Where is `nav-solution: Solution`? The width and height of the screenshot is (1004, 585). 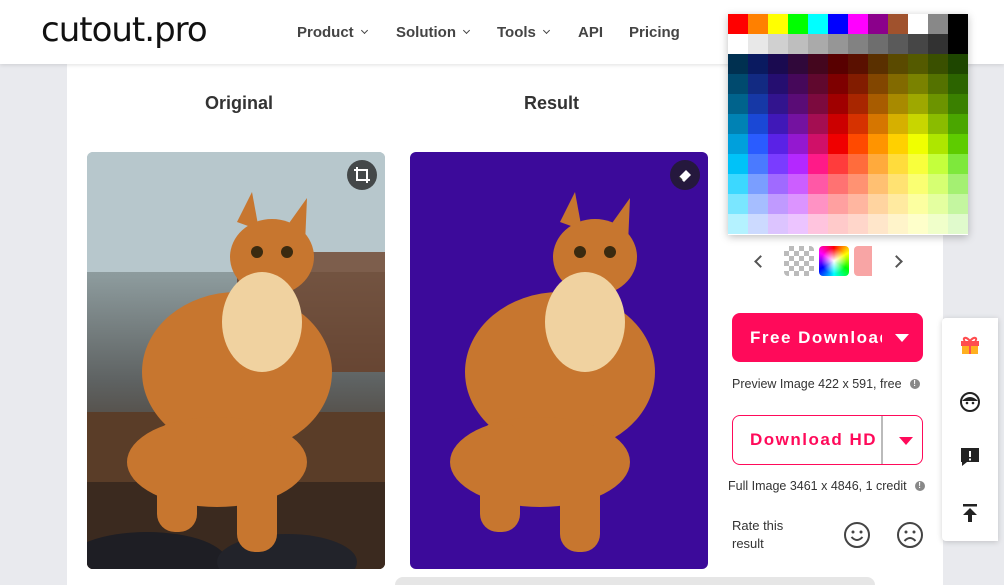
nav-solution: Solution is located at coordinates (433, 32).